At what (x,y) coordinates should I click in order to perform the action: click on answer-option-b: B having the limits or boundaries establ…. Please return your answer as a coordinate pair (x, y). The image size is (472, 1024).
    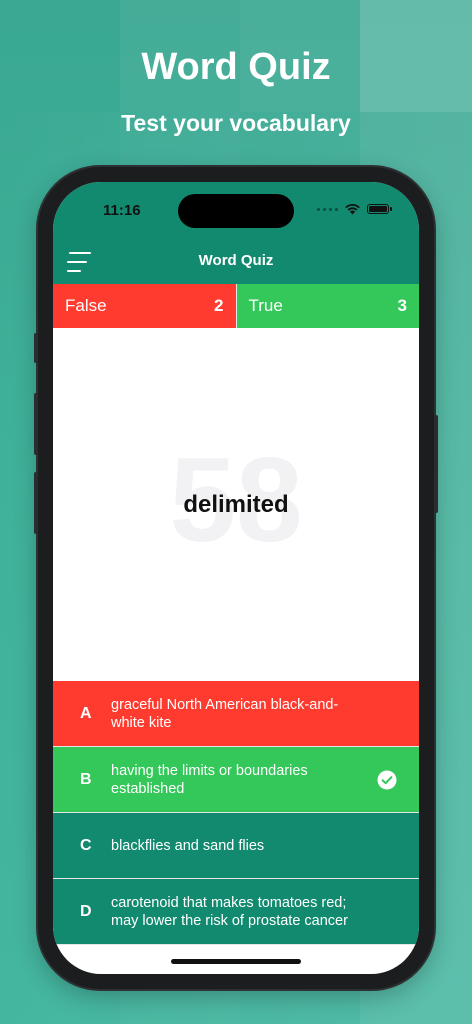
    Looking at the image, I should click on (236, 780).